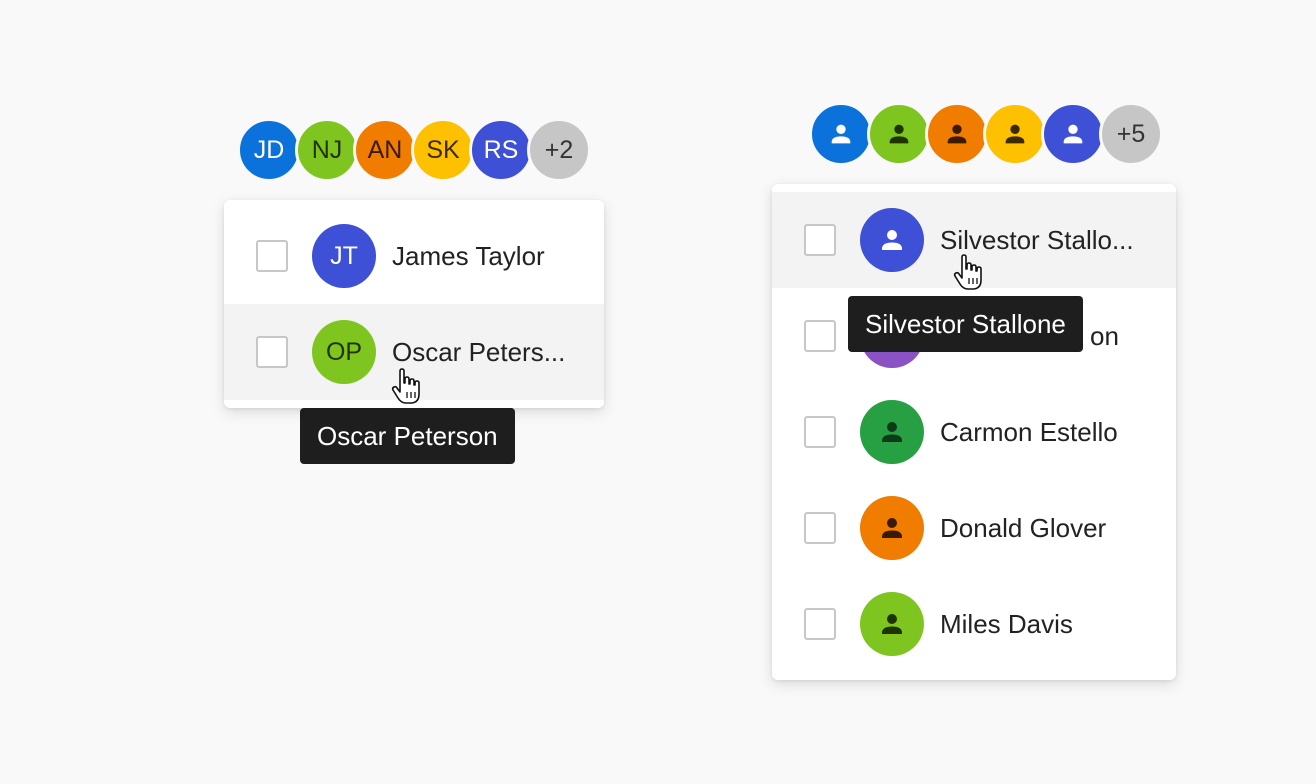 The height and width of the screenshot is (784, 1316). What do you see at coordinates (1104, 336) in the screenshot?
I see `member-name: on` at bounding box center [1104, 336].